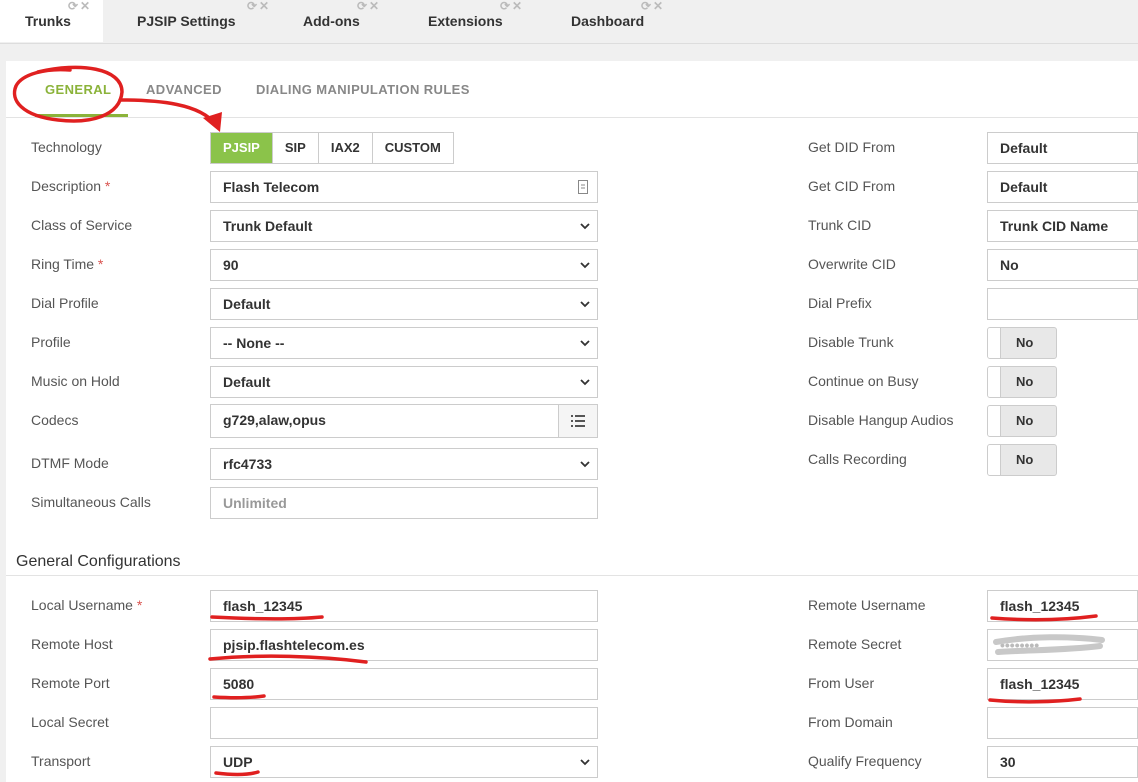 The width and height of the screenshot is (1138, 782). I want to click on overwrite-cid-select: No, so click(1062, 265).